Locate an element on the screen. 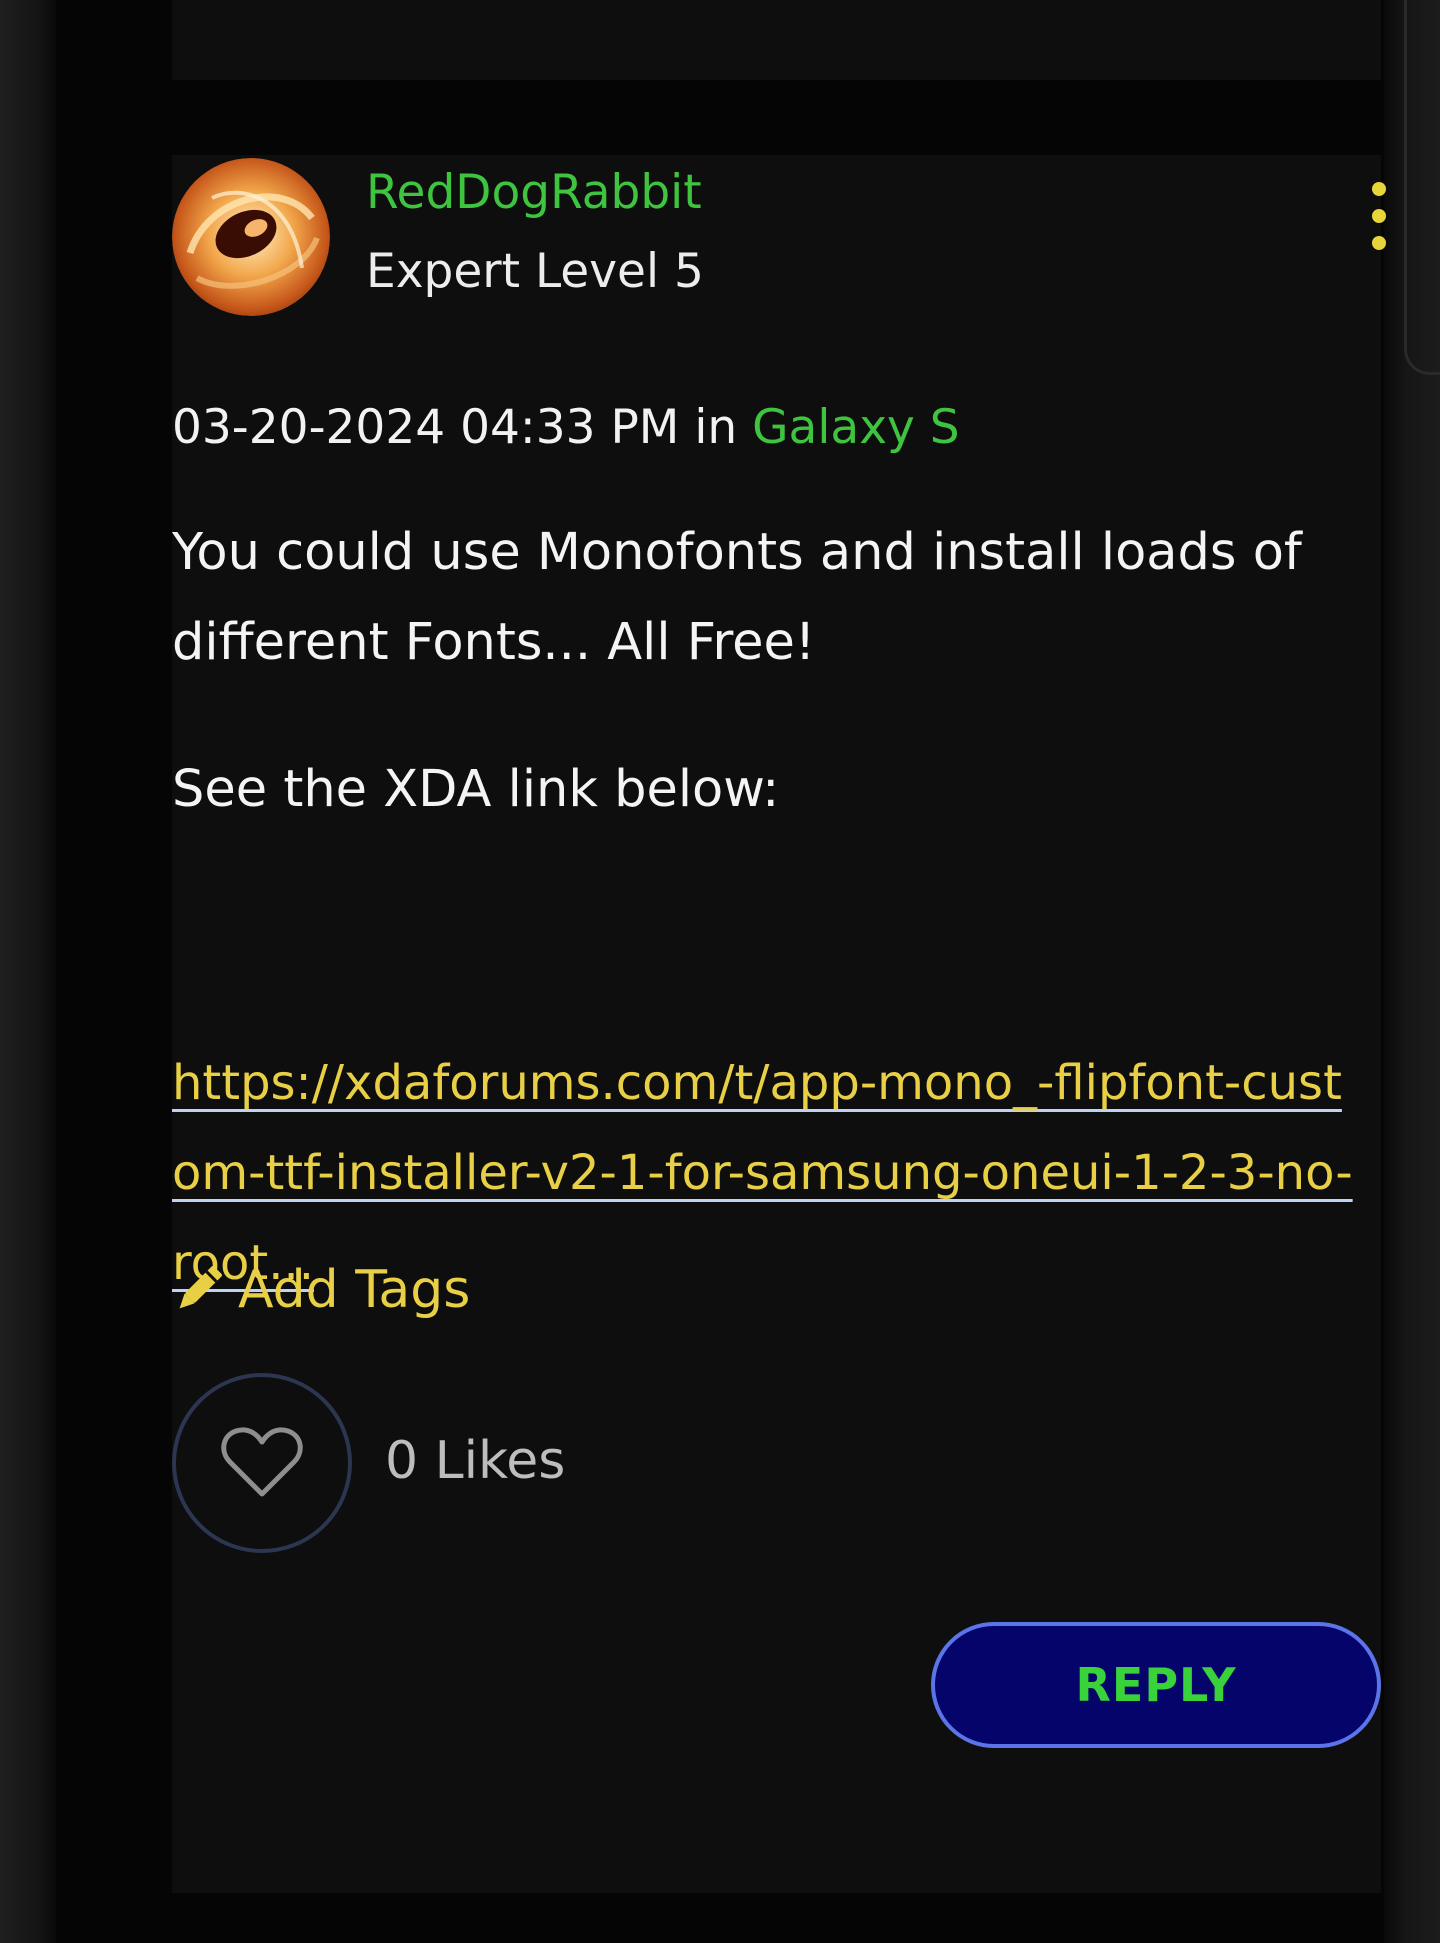 Image resolution: width=1440 pixels, height=1943 pixels. add-tags-button: Add Tags is located at coordinates (321, 1290).